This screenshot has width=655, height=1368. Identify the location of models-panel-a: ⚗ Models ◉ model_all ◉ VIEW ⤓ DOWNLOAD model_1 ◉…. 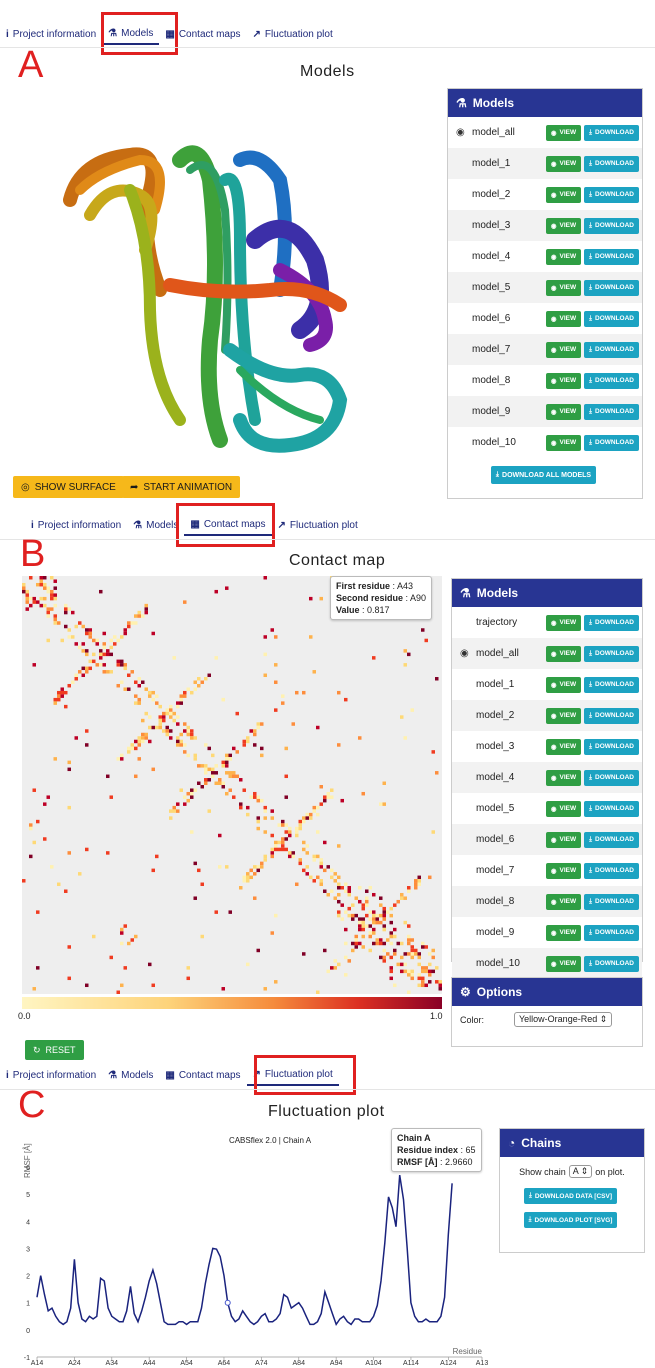
(545, 293).